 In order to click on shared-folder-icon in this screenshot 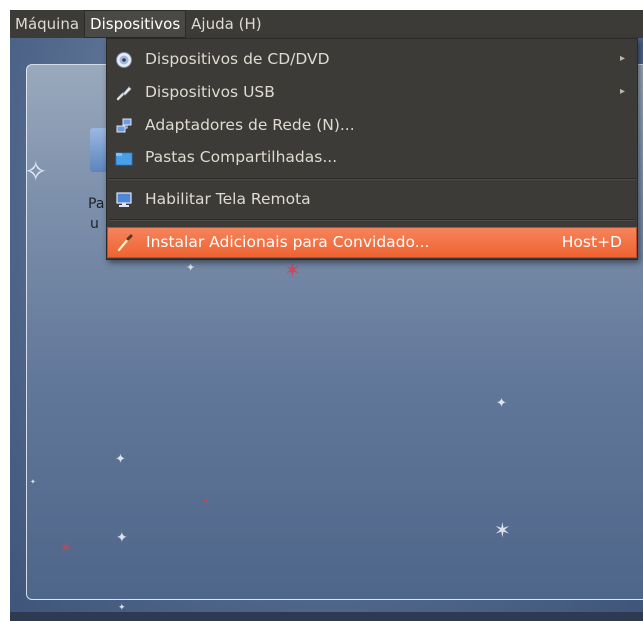, I will do `click(124, 159)`.